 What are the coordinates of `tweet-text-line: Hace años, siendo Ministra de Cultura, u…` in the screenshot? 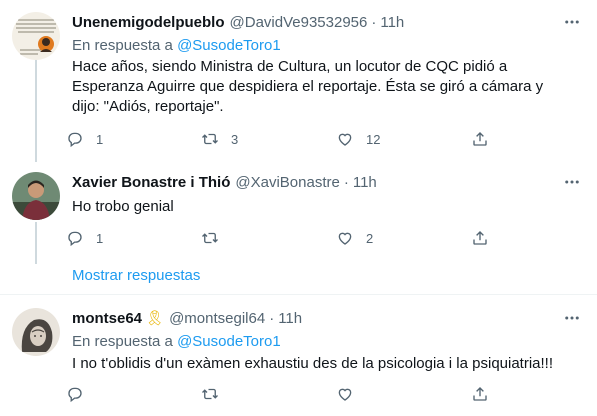 It's located at (290, 66).